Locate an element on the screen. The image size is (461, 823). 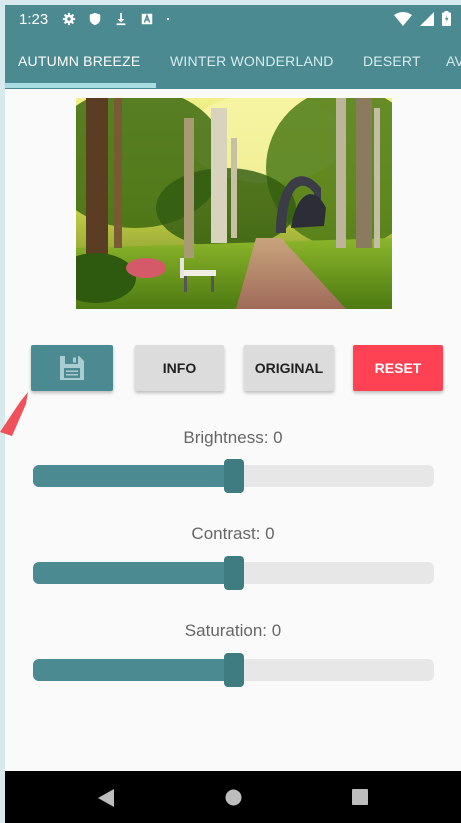
brightness-label: Brightness: 0 is located at coordinates (233, 437).